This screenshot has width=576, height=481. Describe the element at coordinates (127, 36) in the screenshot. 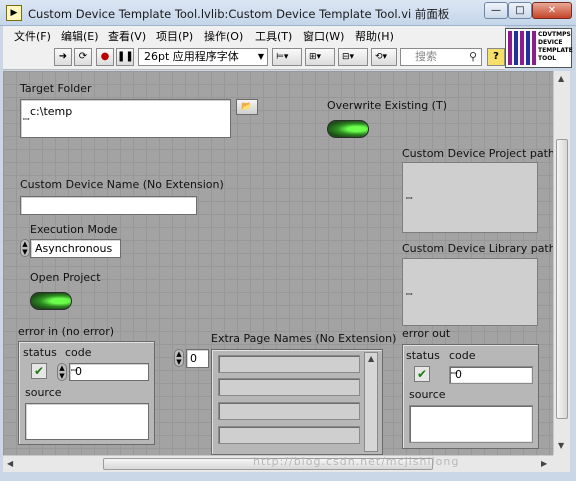

I see `menu-view: 查看(V)` at that location.